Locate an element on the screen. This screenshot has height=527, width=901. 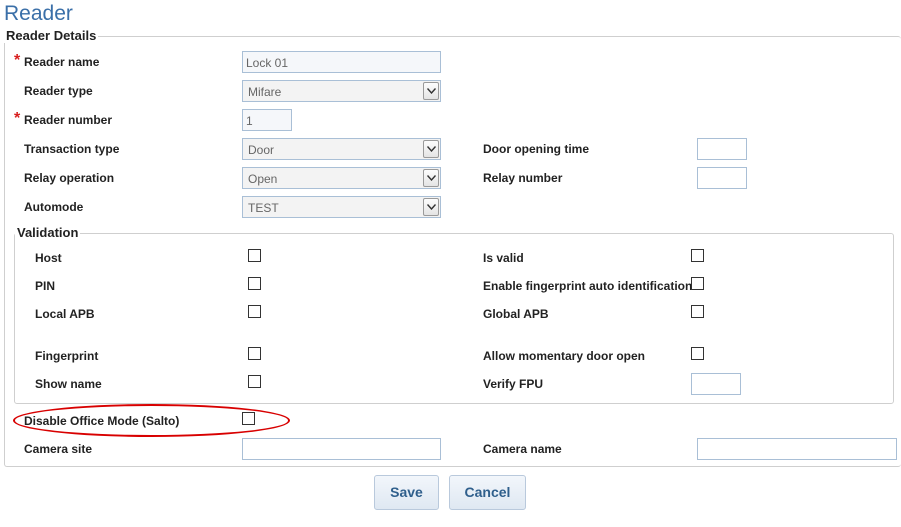
camera-name-input is located at coordinates (797, 449).